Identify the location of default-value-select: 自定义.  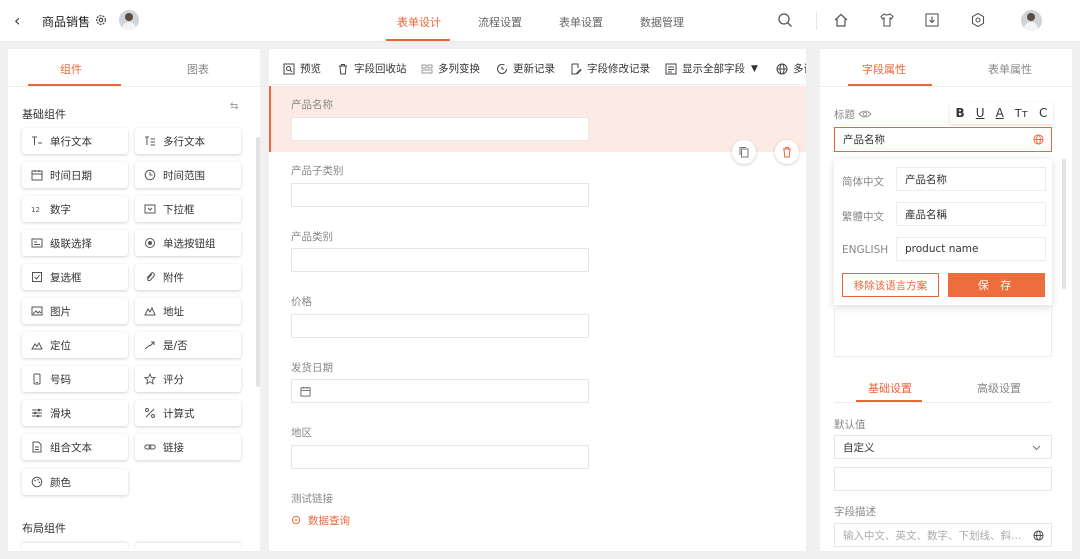
(943, 447).